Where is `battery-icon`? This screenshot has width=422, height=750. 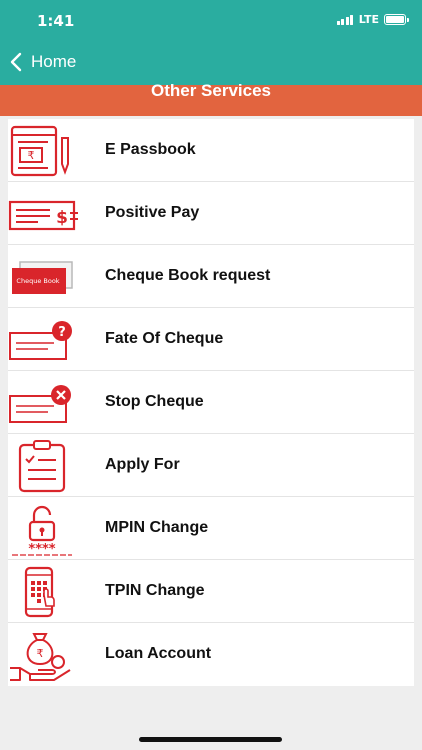 battery-icon is located at coordinates (396, 19).